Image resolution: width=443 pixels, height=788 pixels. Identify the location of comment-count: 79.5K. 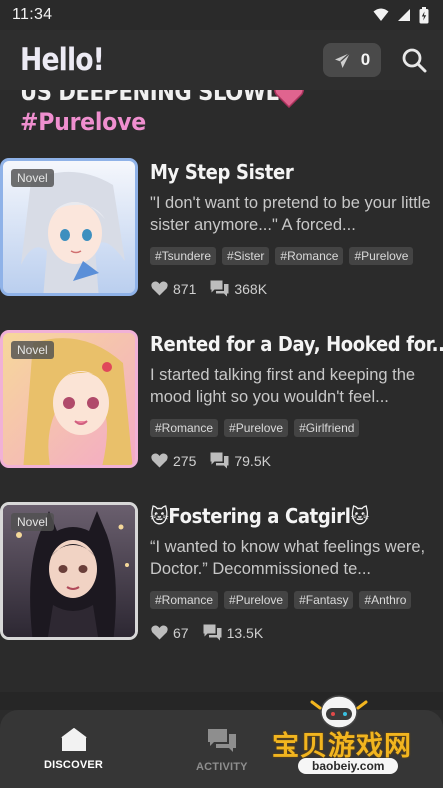
(252, 460).